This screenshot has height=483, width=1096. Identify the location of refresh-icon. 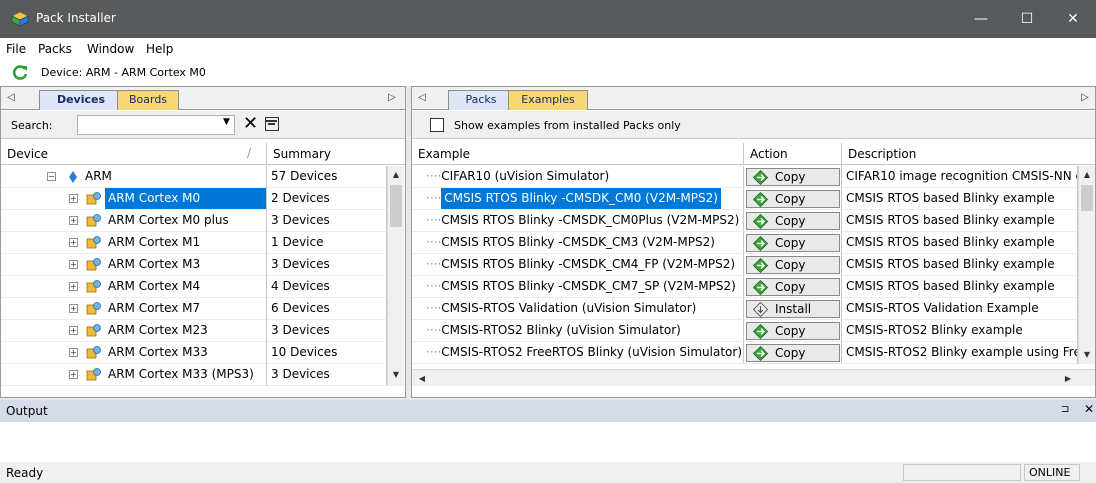
(20, 73).